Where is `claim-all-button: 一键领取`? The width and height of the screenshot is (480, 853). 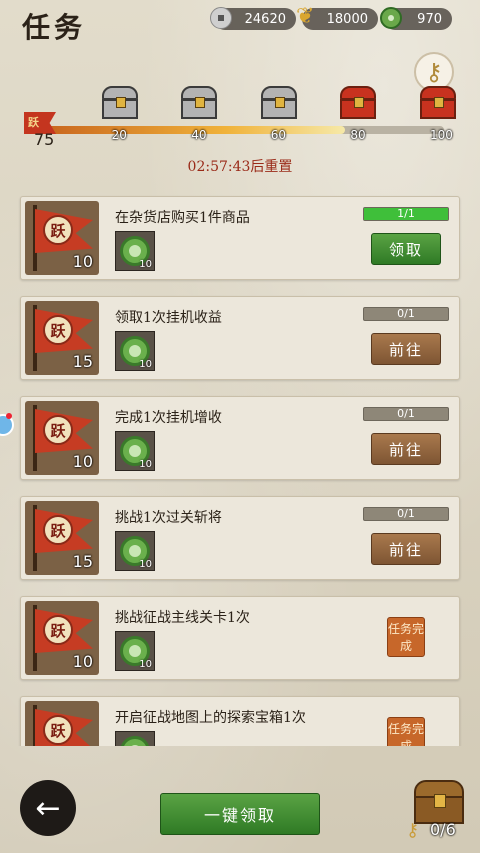
claim-all-button: 一键领取 is located at coordinates (240, 814).